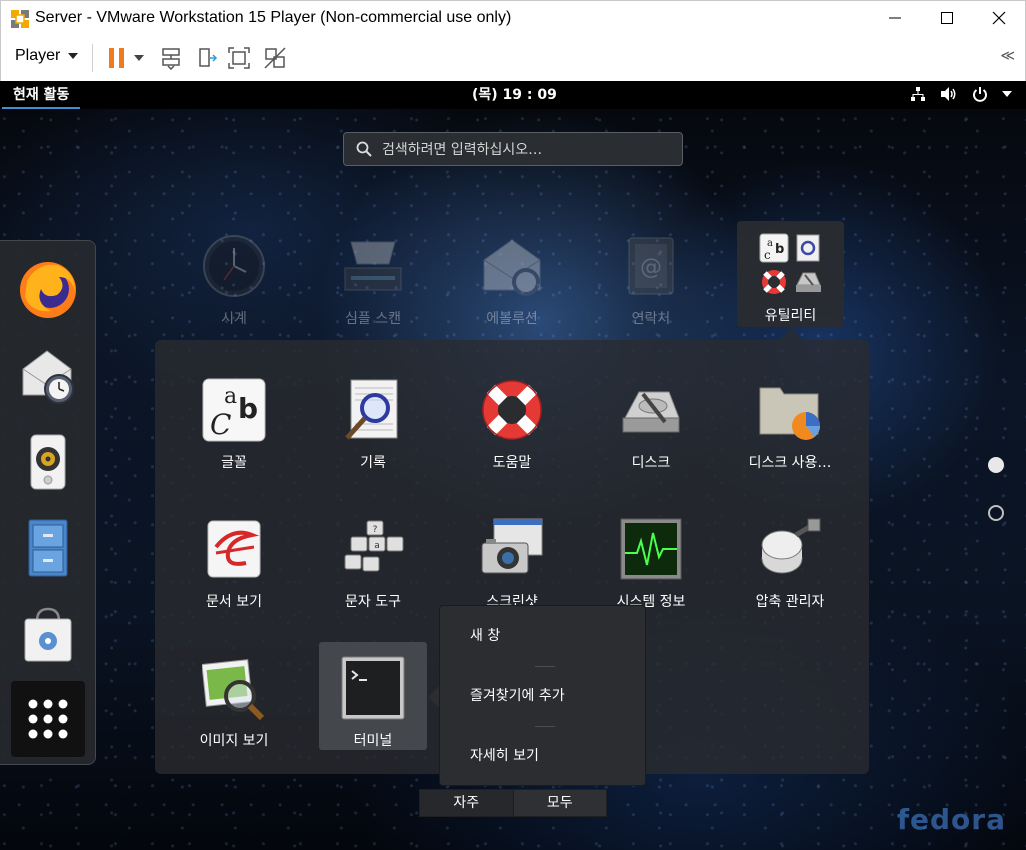 The height and width of the screenshot is (850, 1026). Describe the element at coordinates (767, 255) in the screenshot. I see `svg-text: c` at that location.